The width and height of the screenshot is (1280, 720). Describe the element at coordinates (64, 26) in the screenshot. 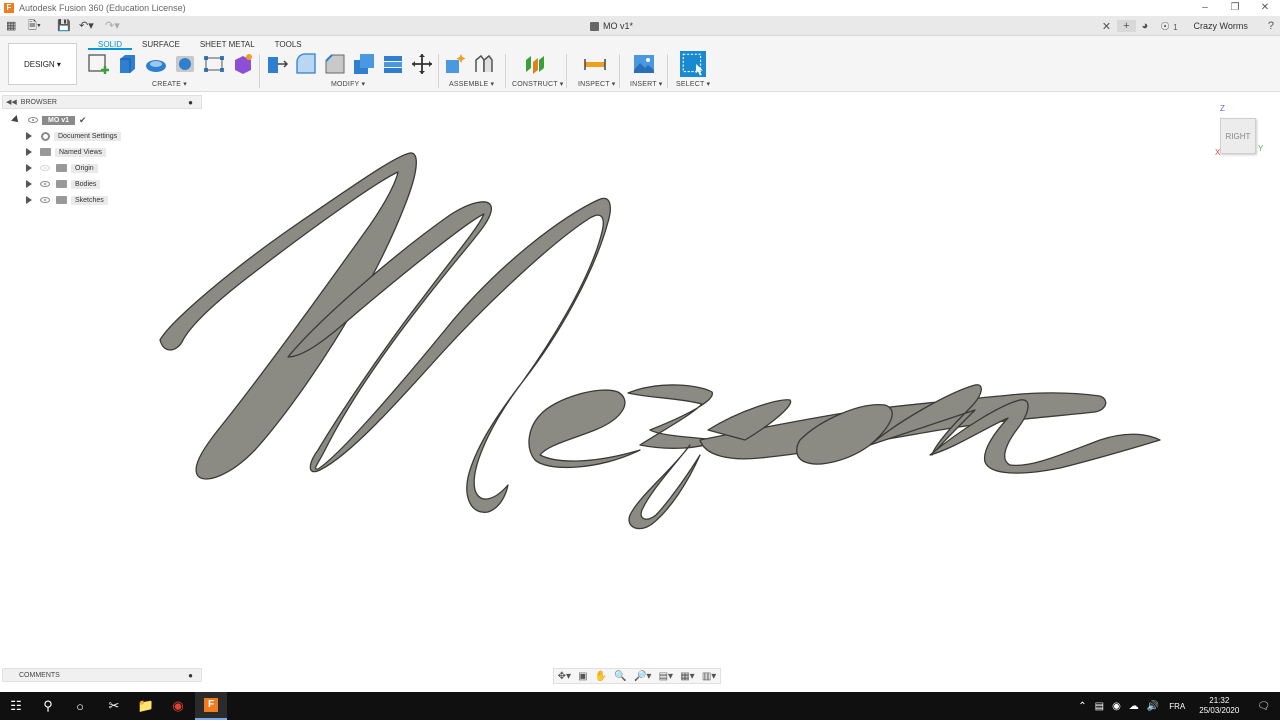

I see `save-icon: 💾` at that location.